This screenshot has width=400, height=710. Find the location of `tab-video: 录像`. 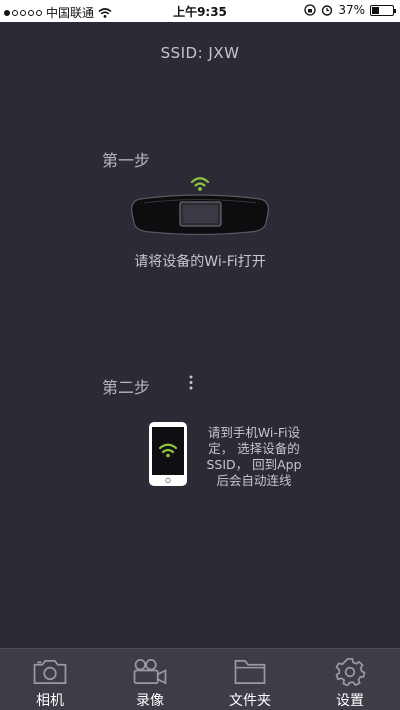

tab-video: 录像 is located at coordinates (150, 679).